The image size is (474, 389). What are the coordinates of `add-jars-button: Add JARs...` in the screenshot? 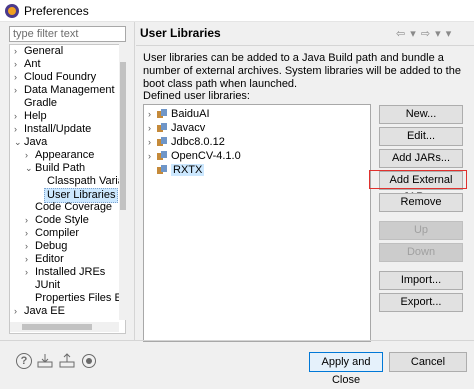 It's located at (421, 158).